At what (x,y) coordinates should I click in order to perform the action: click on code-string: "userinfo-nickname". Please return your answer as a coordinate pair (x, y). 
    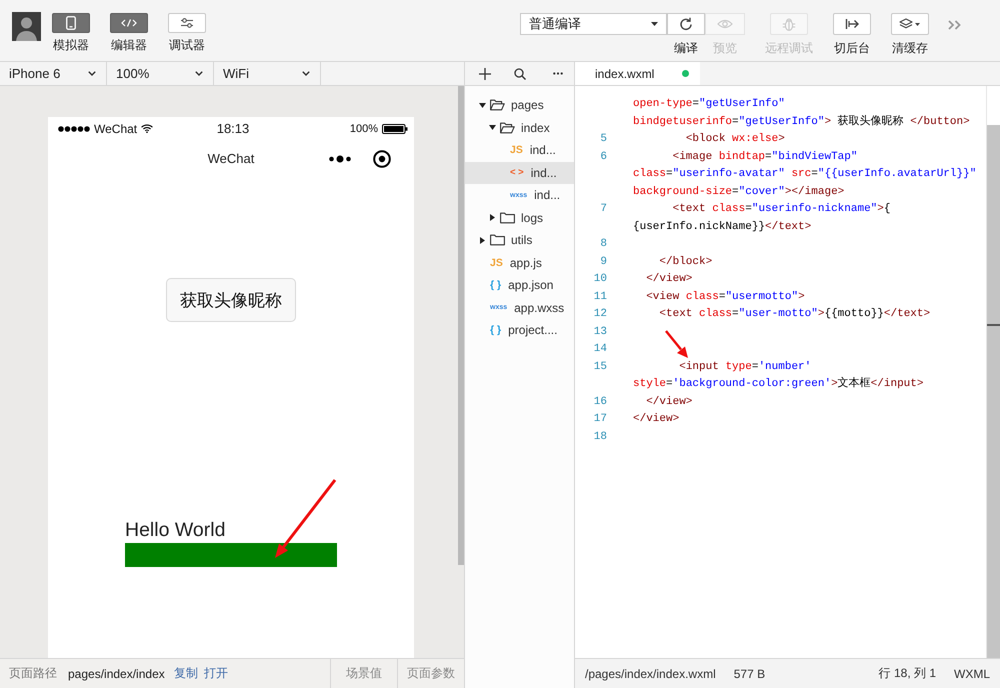
    Looking at the image, I should click on (815, 209).